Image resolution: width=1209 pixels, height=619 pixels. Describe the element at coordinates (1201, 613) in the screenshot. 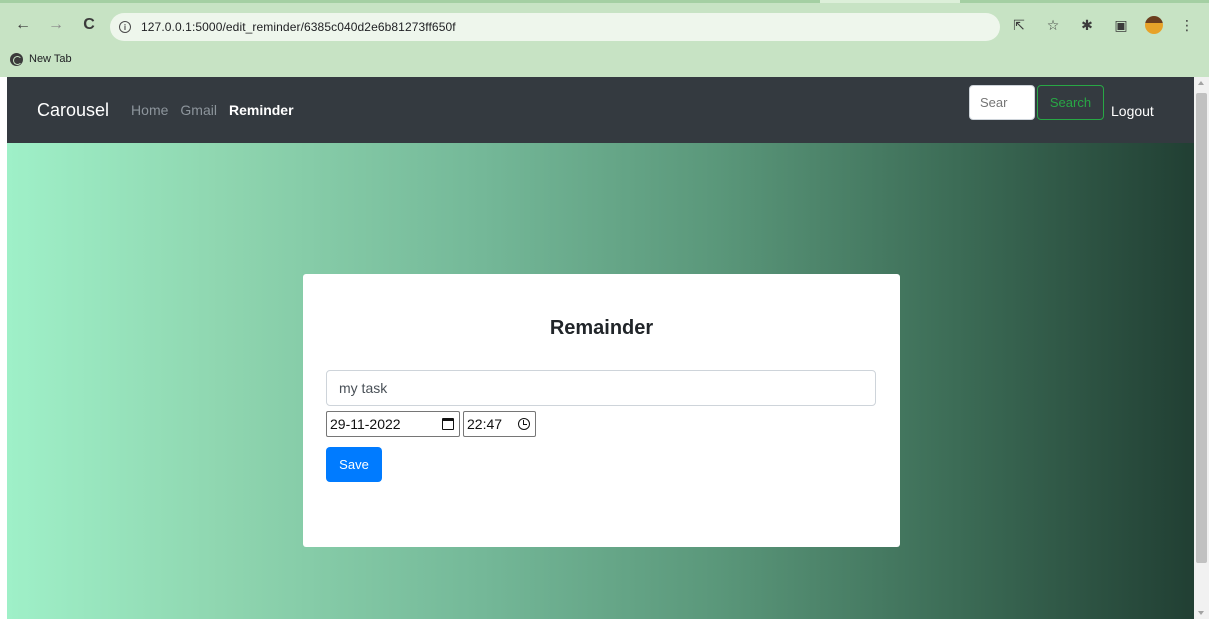

I see `scroll-down-arrow-icon` at that location.